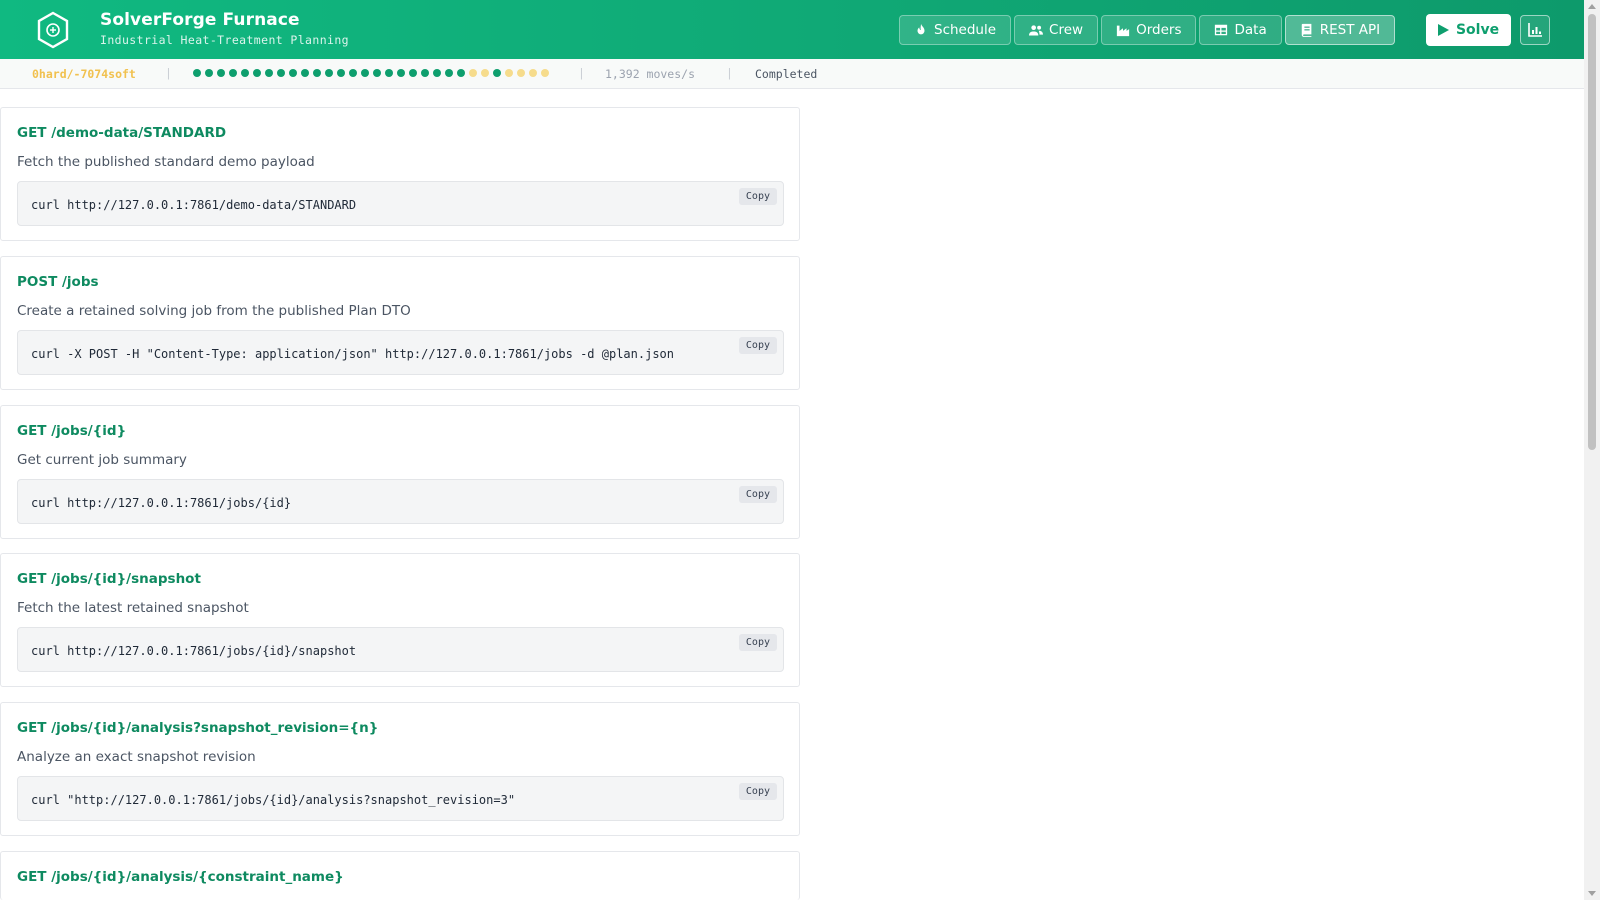 The width and height of the screenshot is (1600, 900). I want to click on nav-data-button: Data, so click(1240, 30).